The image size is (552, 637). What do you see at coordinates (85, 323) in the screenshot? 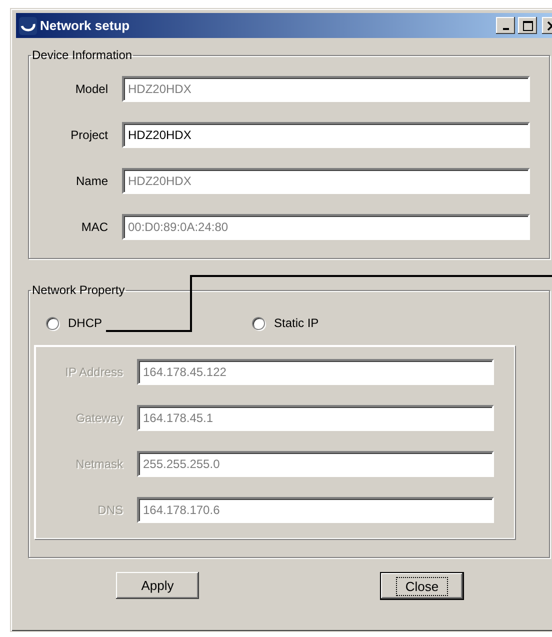
I see `radio-label: DHCP` at bounding box center [85, 323].